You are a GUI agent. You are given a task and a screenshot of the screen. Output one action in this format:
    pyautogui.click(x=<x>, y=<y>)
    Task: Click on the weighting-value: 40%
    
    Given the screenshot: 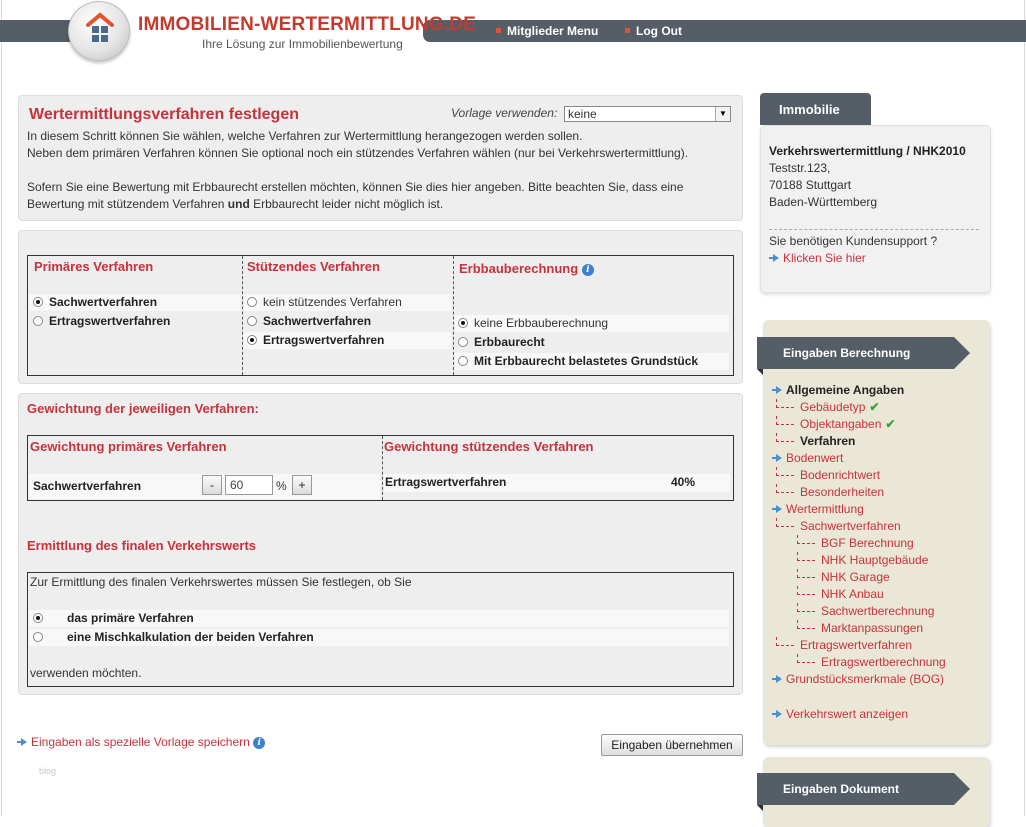 What is the action you would take?
    pyautogui.click(x=683, y=482)
    